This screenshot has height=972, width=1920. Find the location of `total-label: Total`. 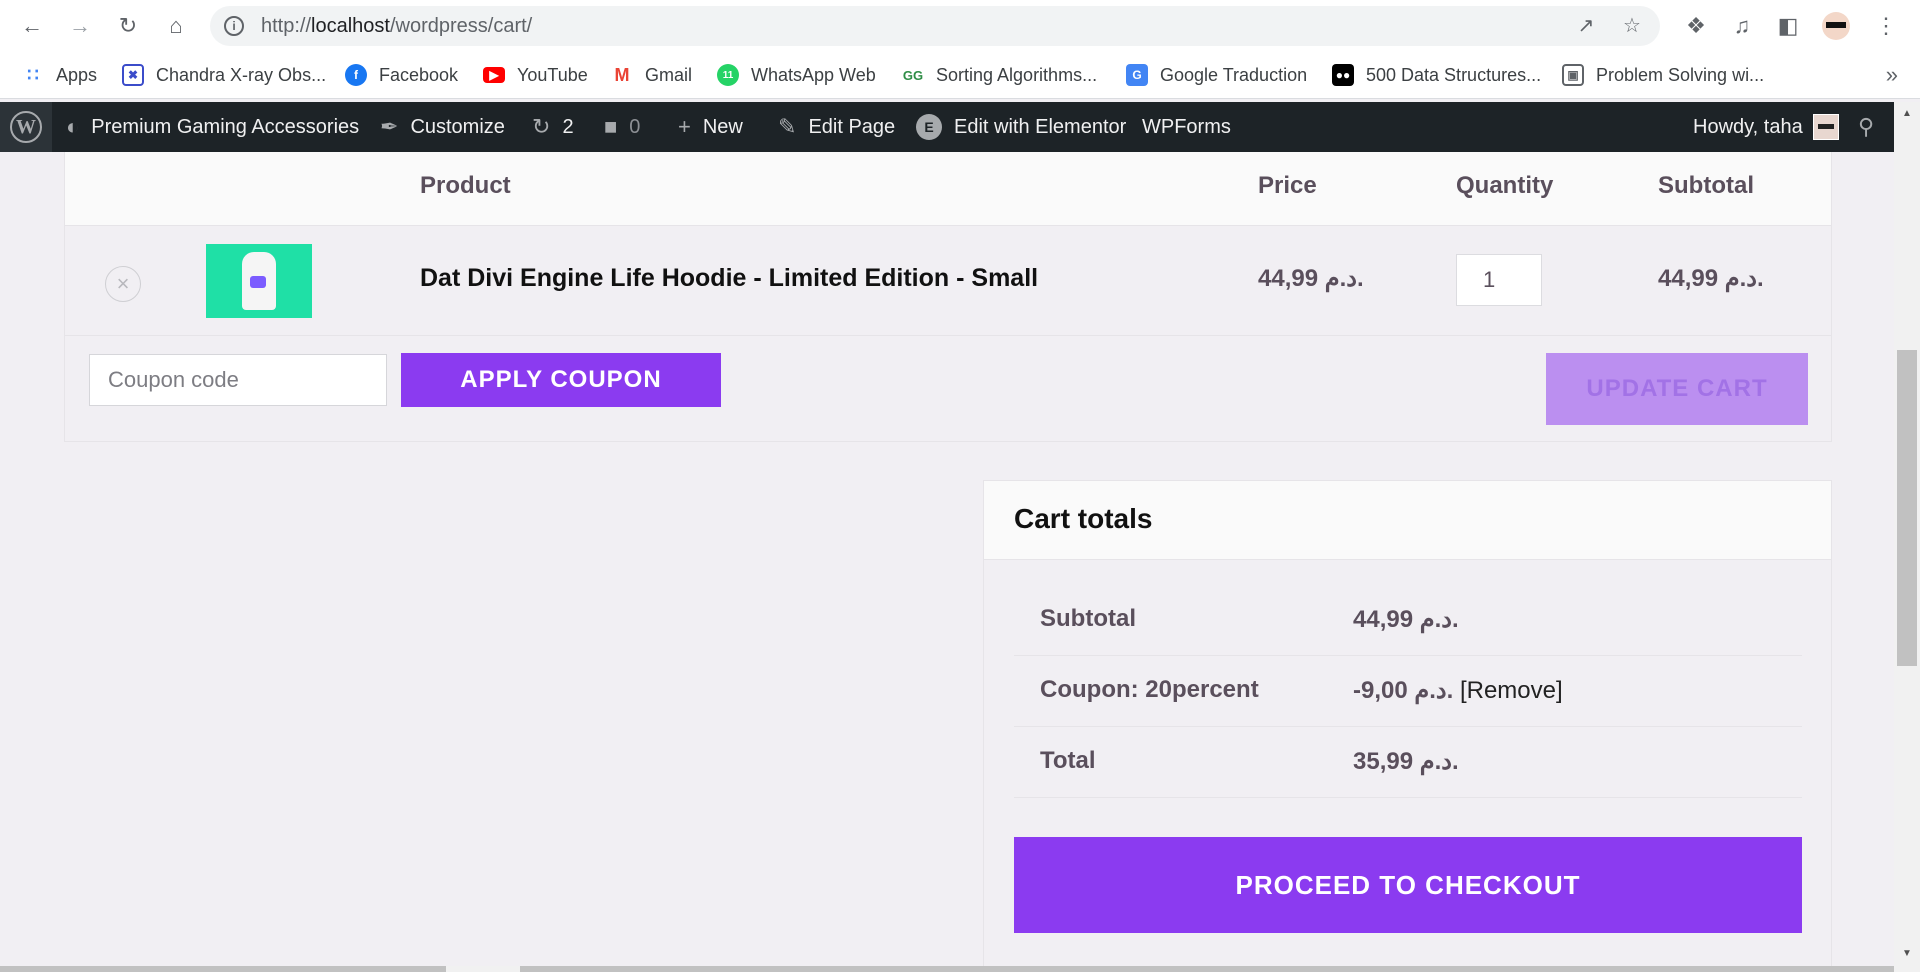

total-label: Total is located at coordinates (1068, 760).